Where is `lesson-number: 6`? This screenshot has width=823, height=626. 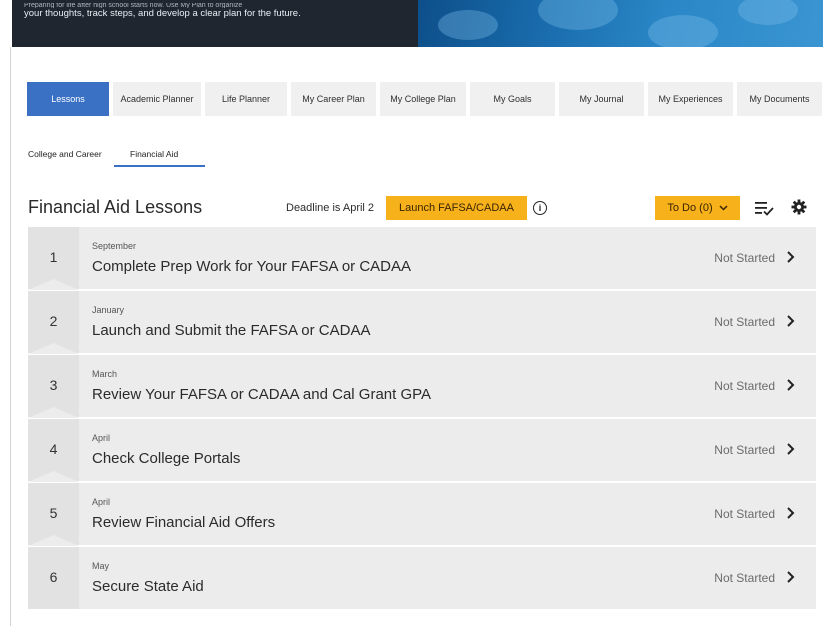
lesson-number: 6 is located at coordinates (53, 577).